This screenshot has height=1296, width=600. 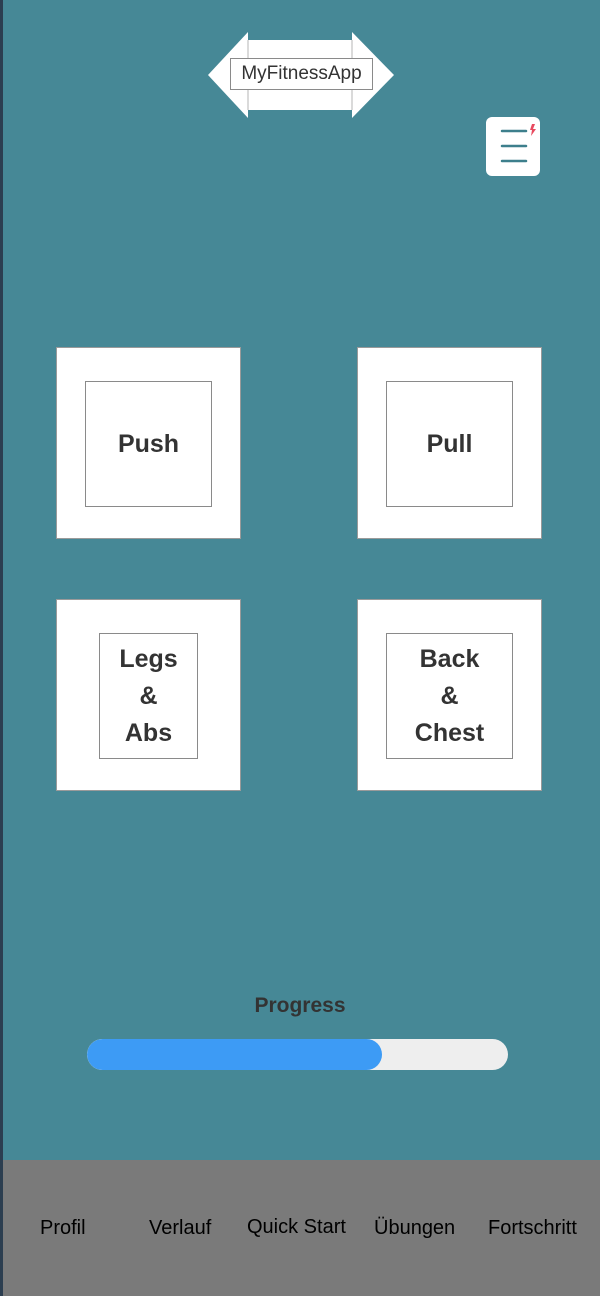 I want to click on progress-bar, so click(x=297, y=1054).